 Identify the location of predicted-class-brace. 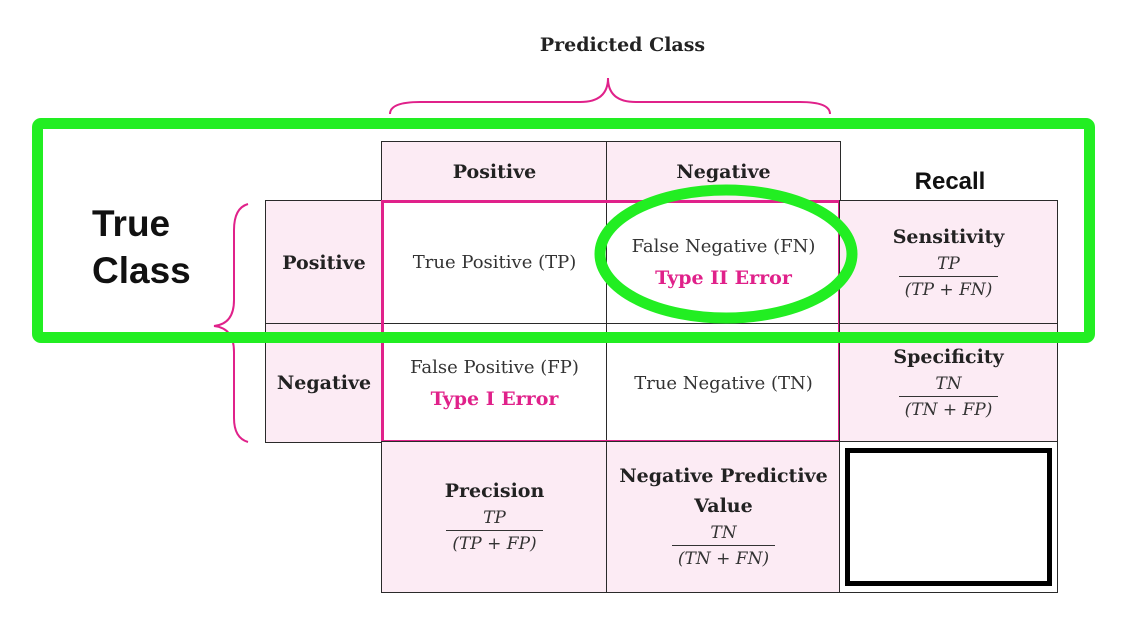
(610, 96).